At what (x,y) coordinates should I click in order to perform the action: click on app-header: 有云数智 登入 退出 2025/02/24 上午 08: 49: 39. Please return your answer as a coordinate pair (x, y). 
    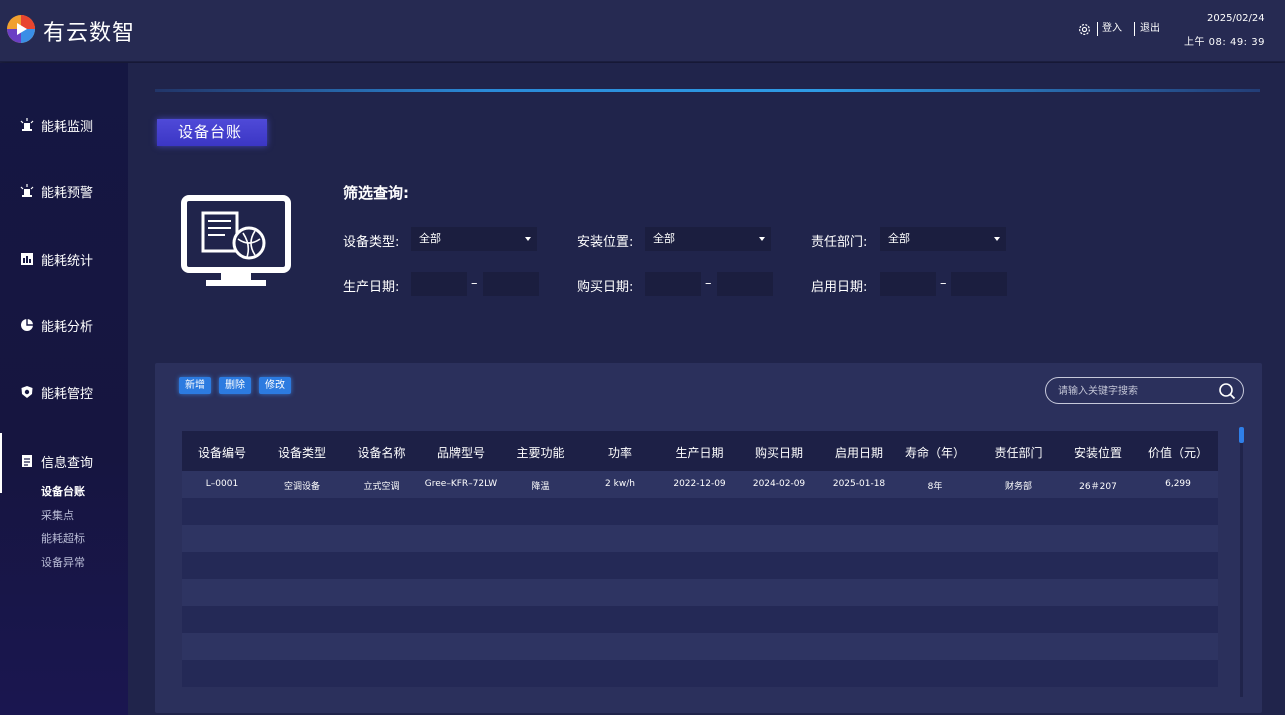
    Looking at the image, I should click on (642, 31).